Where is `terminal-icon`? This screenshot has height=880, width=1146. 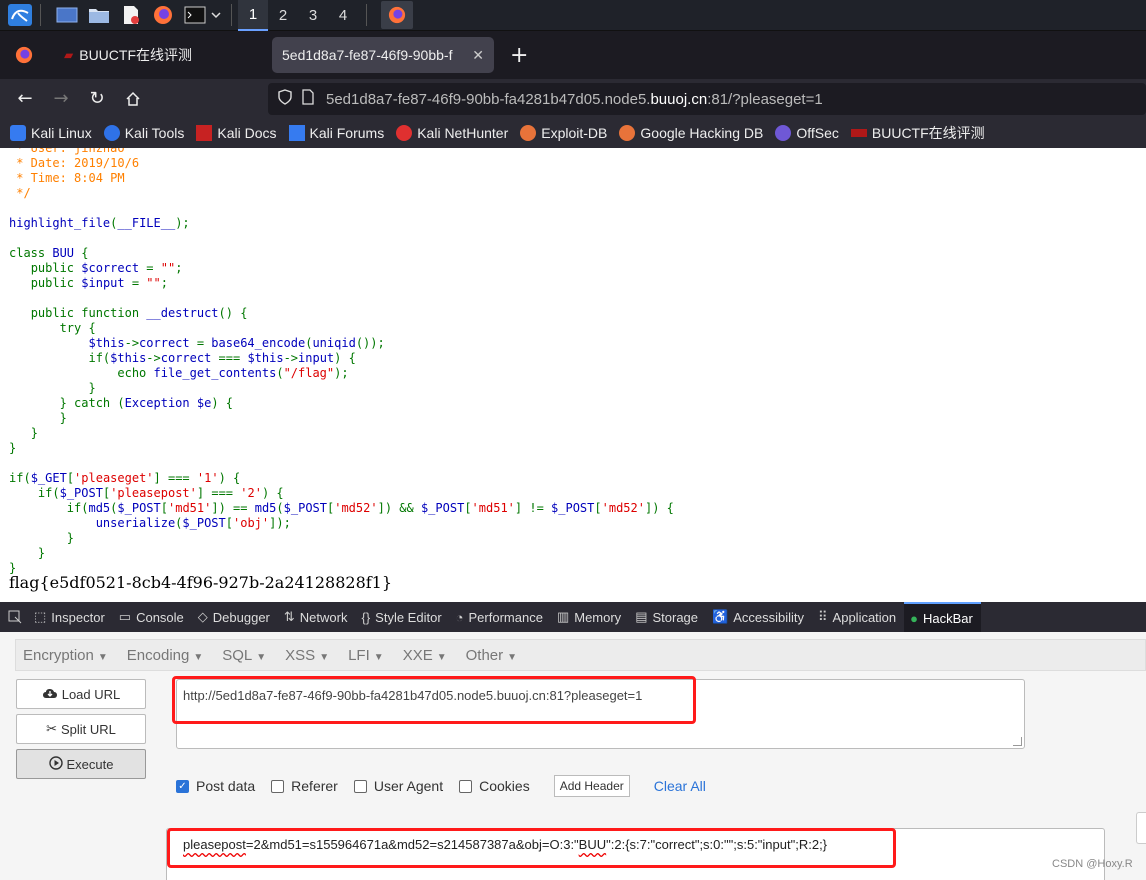
terminal-icon is located at coordinates (195, 15).